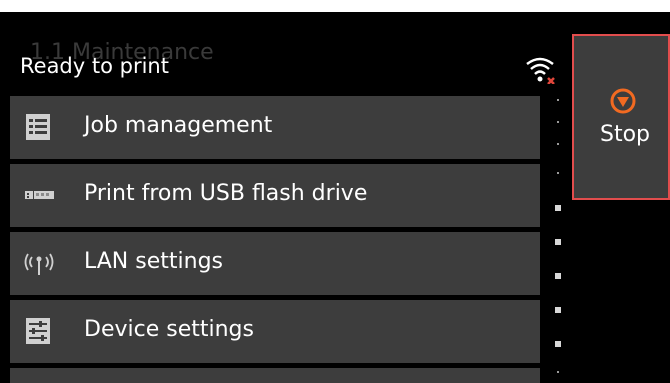  I want to click on stop-label: Stop, so click(625, 134).